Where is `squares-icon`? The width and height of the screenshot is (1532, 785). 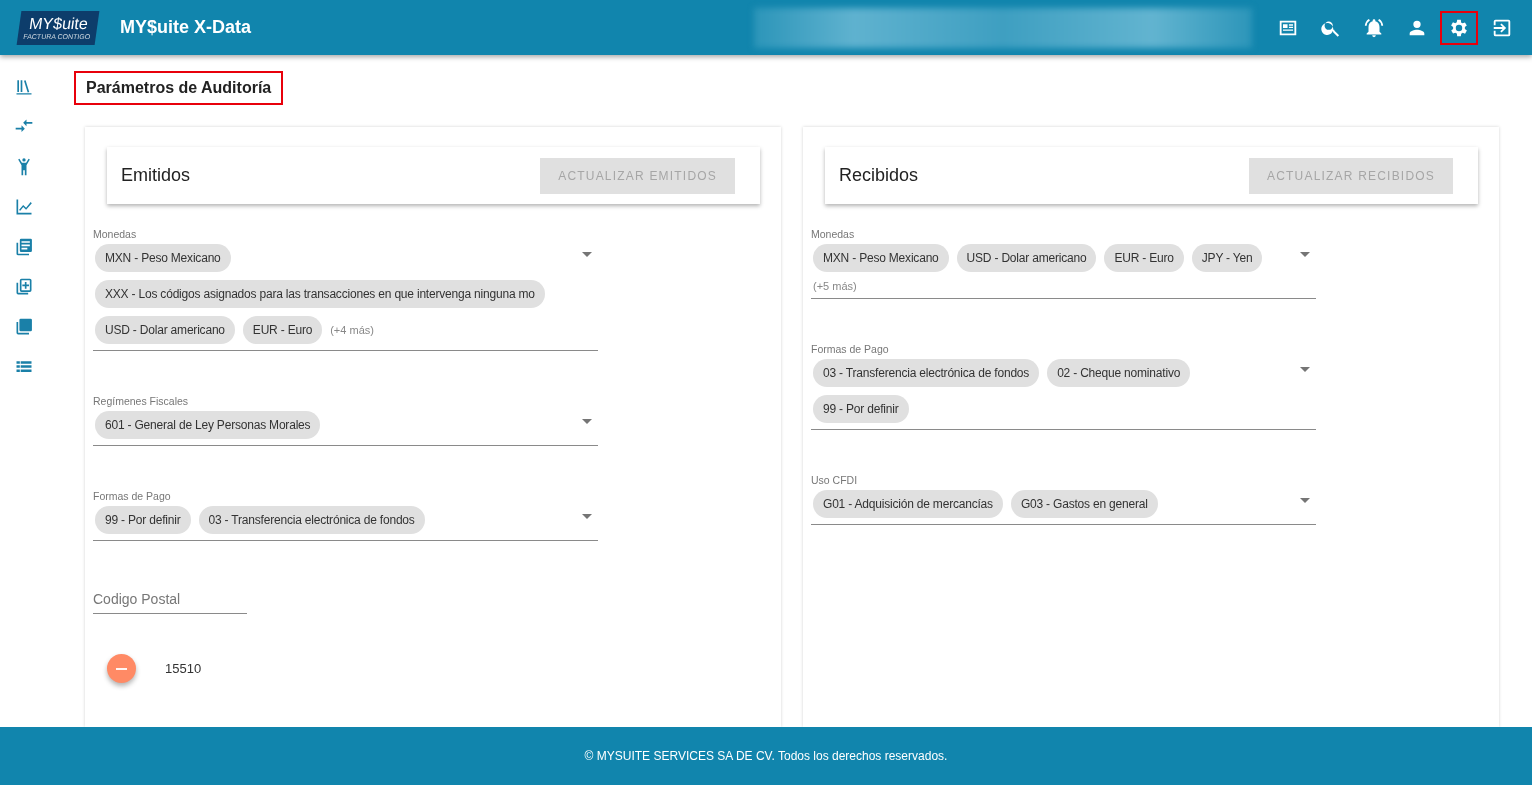 squares-icon is located at coordinates (24, 327).